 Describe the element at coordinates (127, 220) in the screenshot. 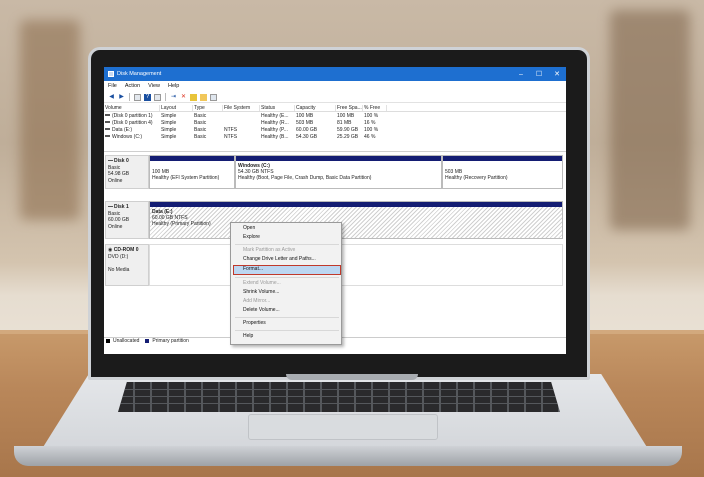

I see `disk-1-label: Disk 1 Basic 60.00 GB Online` at that location.